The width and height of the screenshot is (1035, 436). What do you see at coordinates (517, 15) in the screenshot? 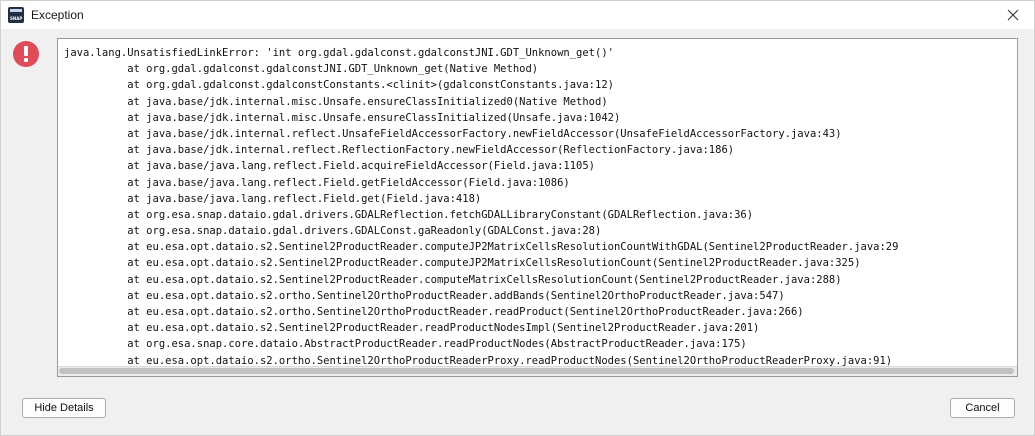
I see `title-bar: SNAP Exception` at bounding box center [517, 15].